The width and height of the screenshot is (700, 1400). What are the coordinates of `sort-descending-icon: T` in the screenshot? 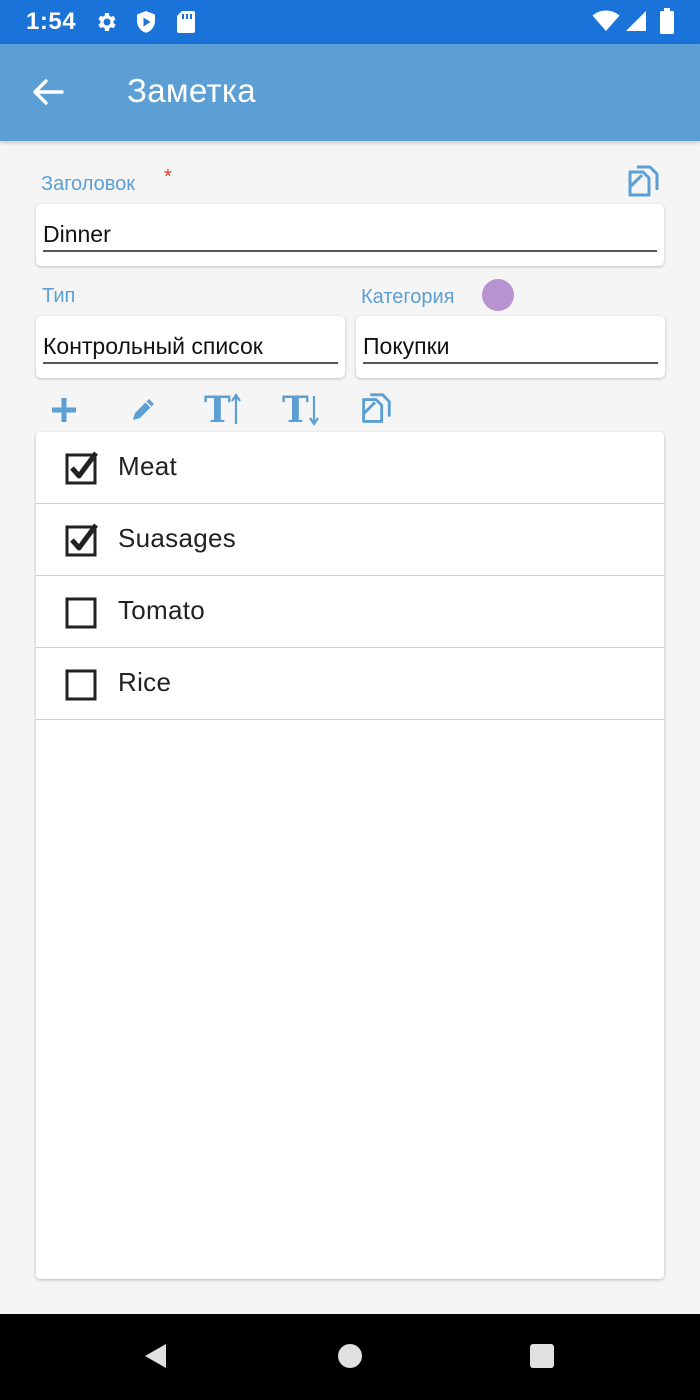 It's located at (301, 410).